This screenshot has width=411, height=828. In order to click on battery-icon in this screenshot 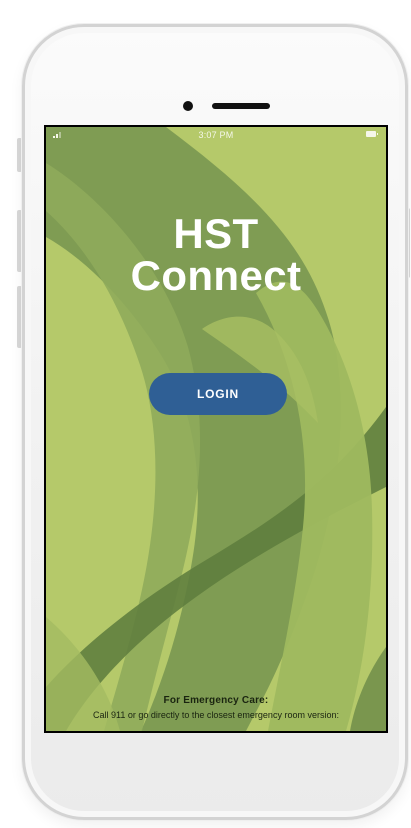, I will do `click(372, 134)`.